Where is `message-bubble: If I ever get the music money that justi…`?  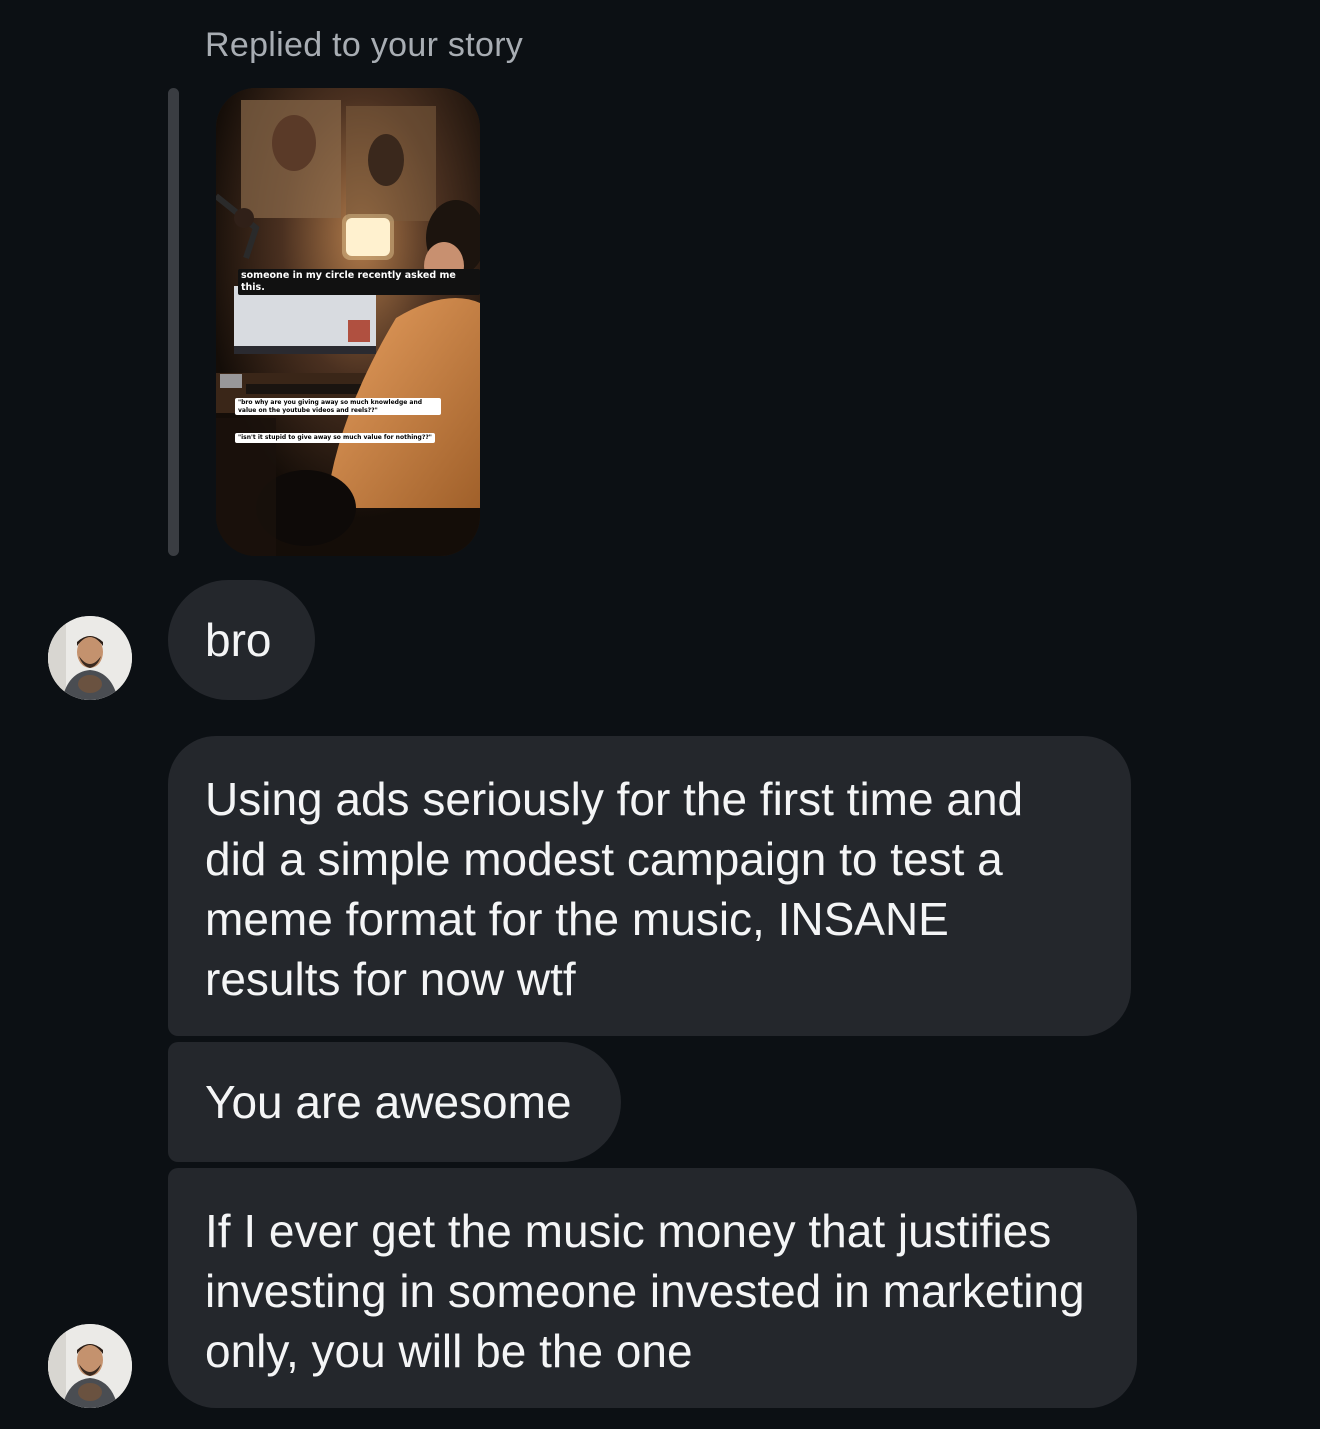
message-bubble: If I ever get the music money that justi… is located at coordinates (652, 1288).